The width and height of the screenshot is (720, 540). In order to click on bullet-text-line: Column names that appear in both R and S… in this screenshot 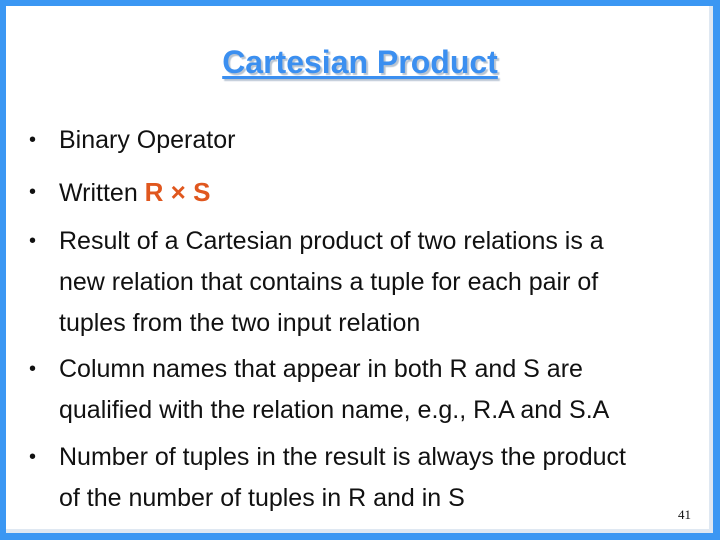, I will do `click(321, 369)`.